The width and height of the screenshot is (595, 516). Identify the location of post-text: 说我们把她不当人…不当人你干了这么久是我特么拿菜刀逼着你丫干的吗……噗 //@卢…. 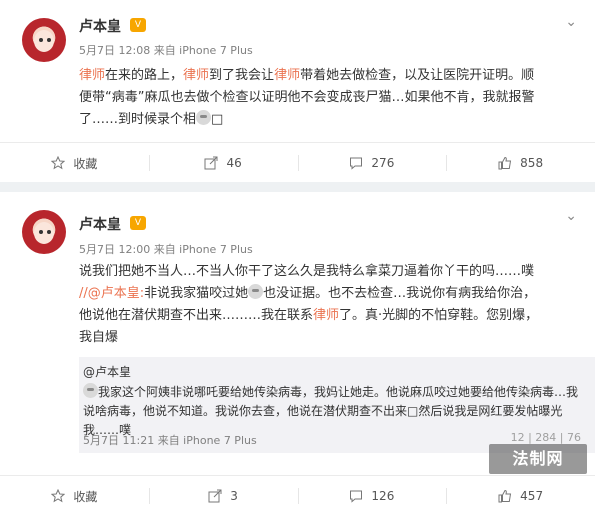
(329, 305).